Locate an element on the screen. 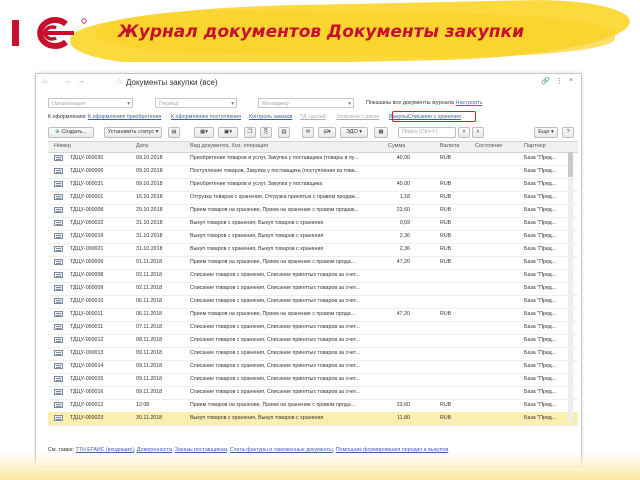 The image size is (640, 480). cell-number: ТДЦУ-000012 is located at coordinates (87, 405).